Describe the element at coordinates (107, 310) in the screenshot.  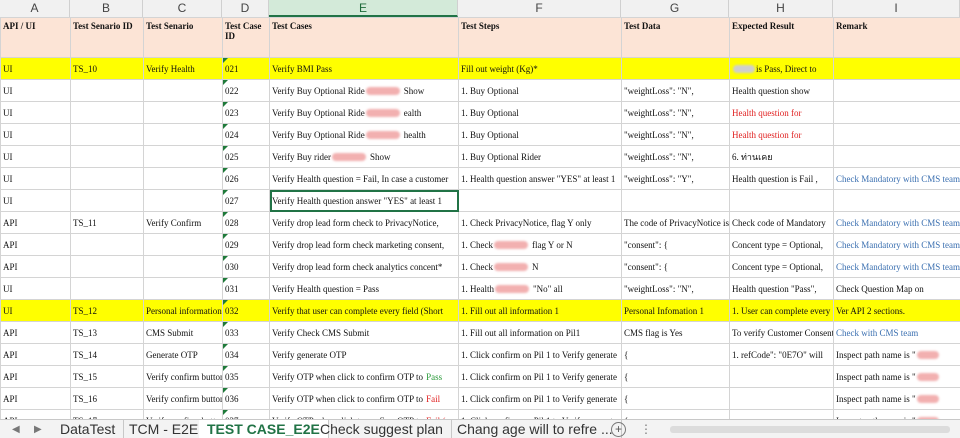
I see `table-cell: TS_12` at that location.